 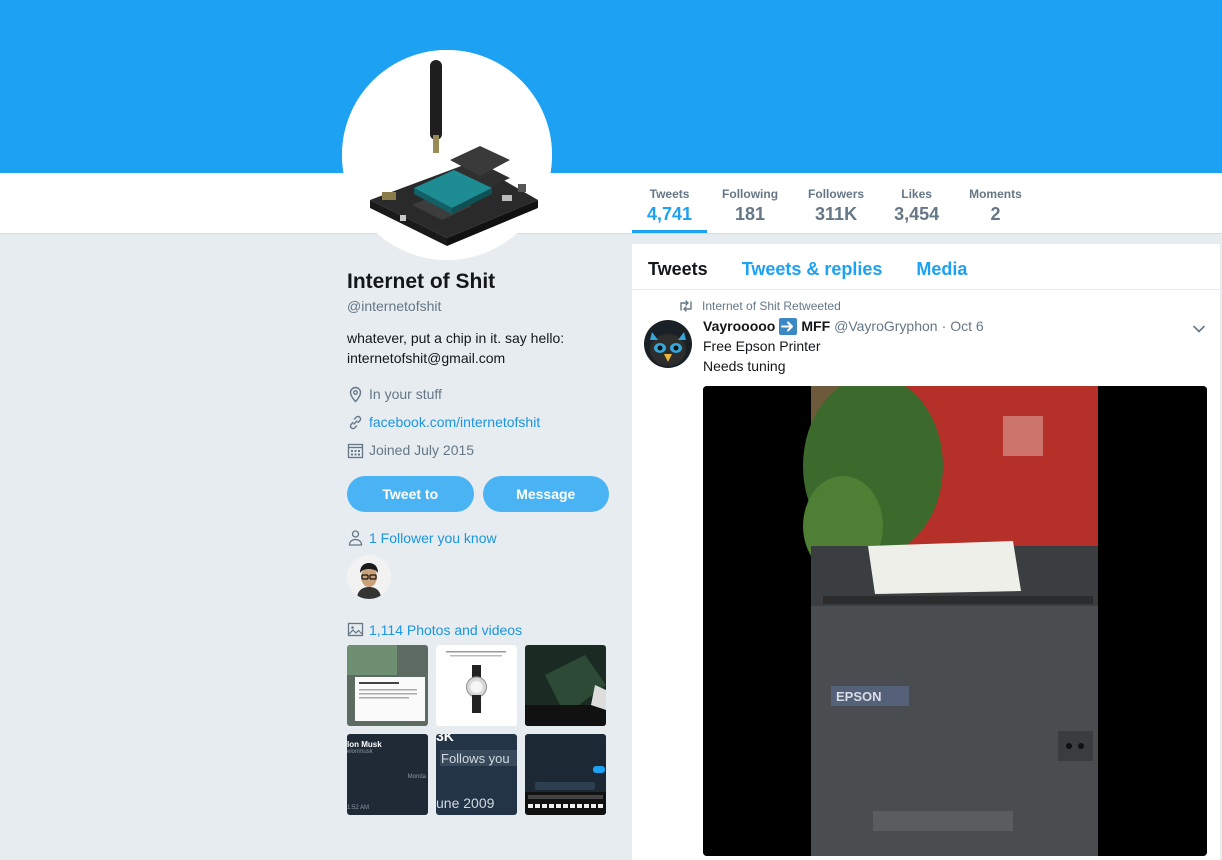 What do you see at coordinates (433, 538) in the screenshot?
I see `followers-you-know-link: 1 Follower you know` at bounding box center [433, 538].